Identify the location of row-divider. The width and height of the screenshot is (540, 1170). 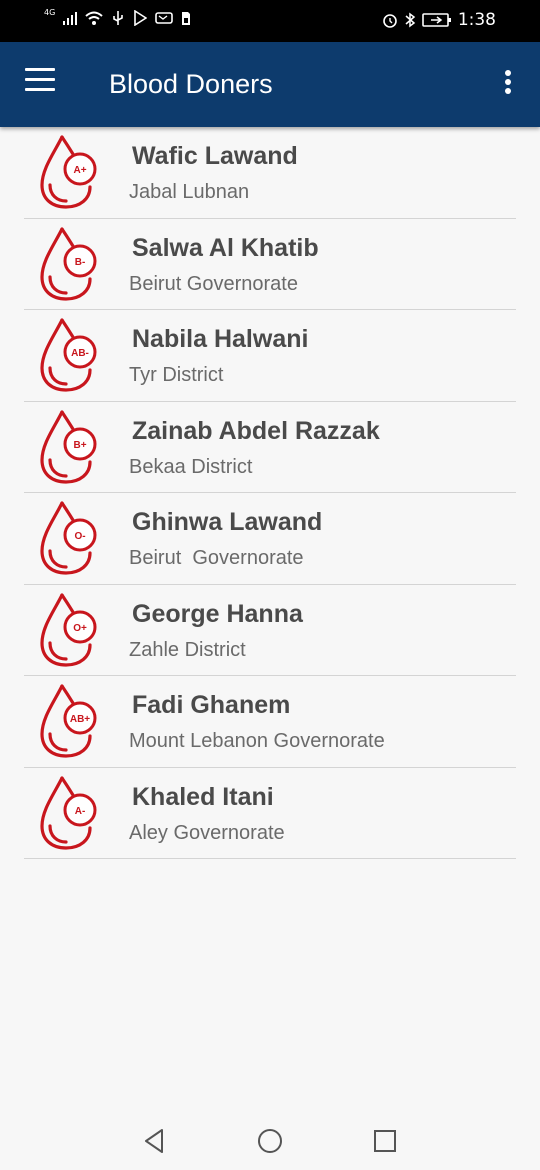
(270, 858).